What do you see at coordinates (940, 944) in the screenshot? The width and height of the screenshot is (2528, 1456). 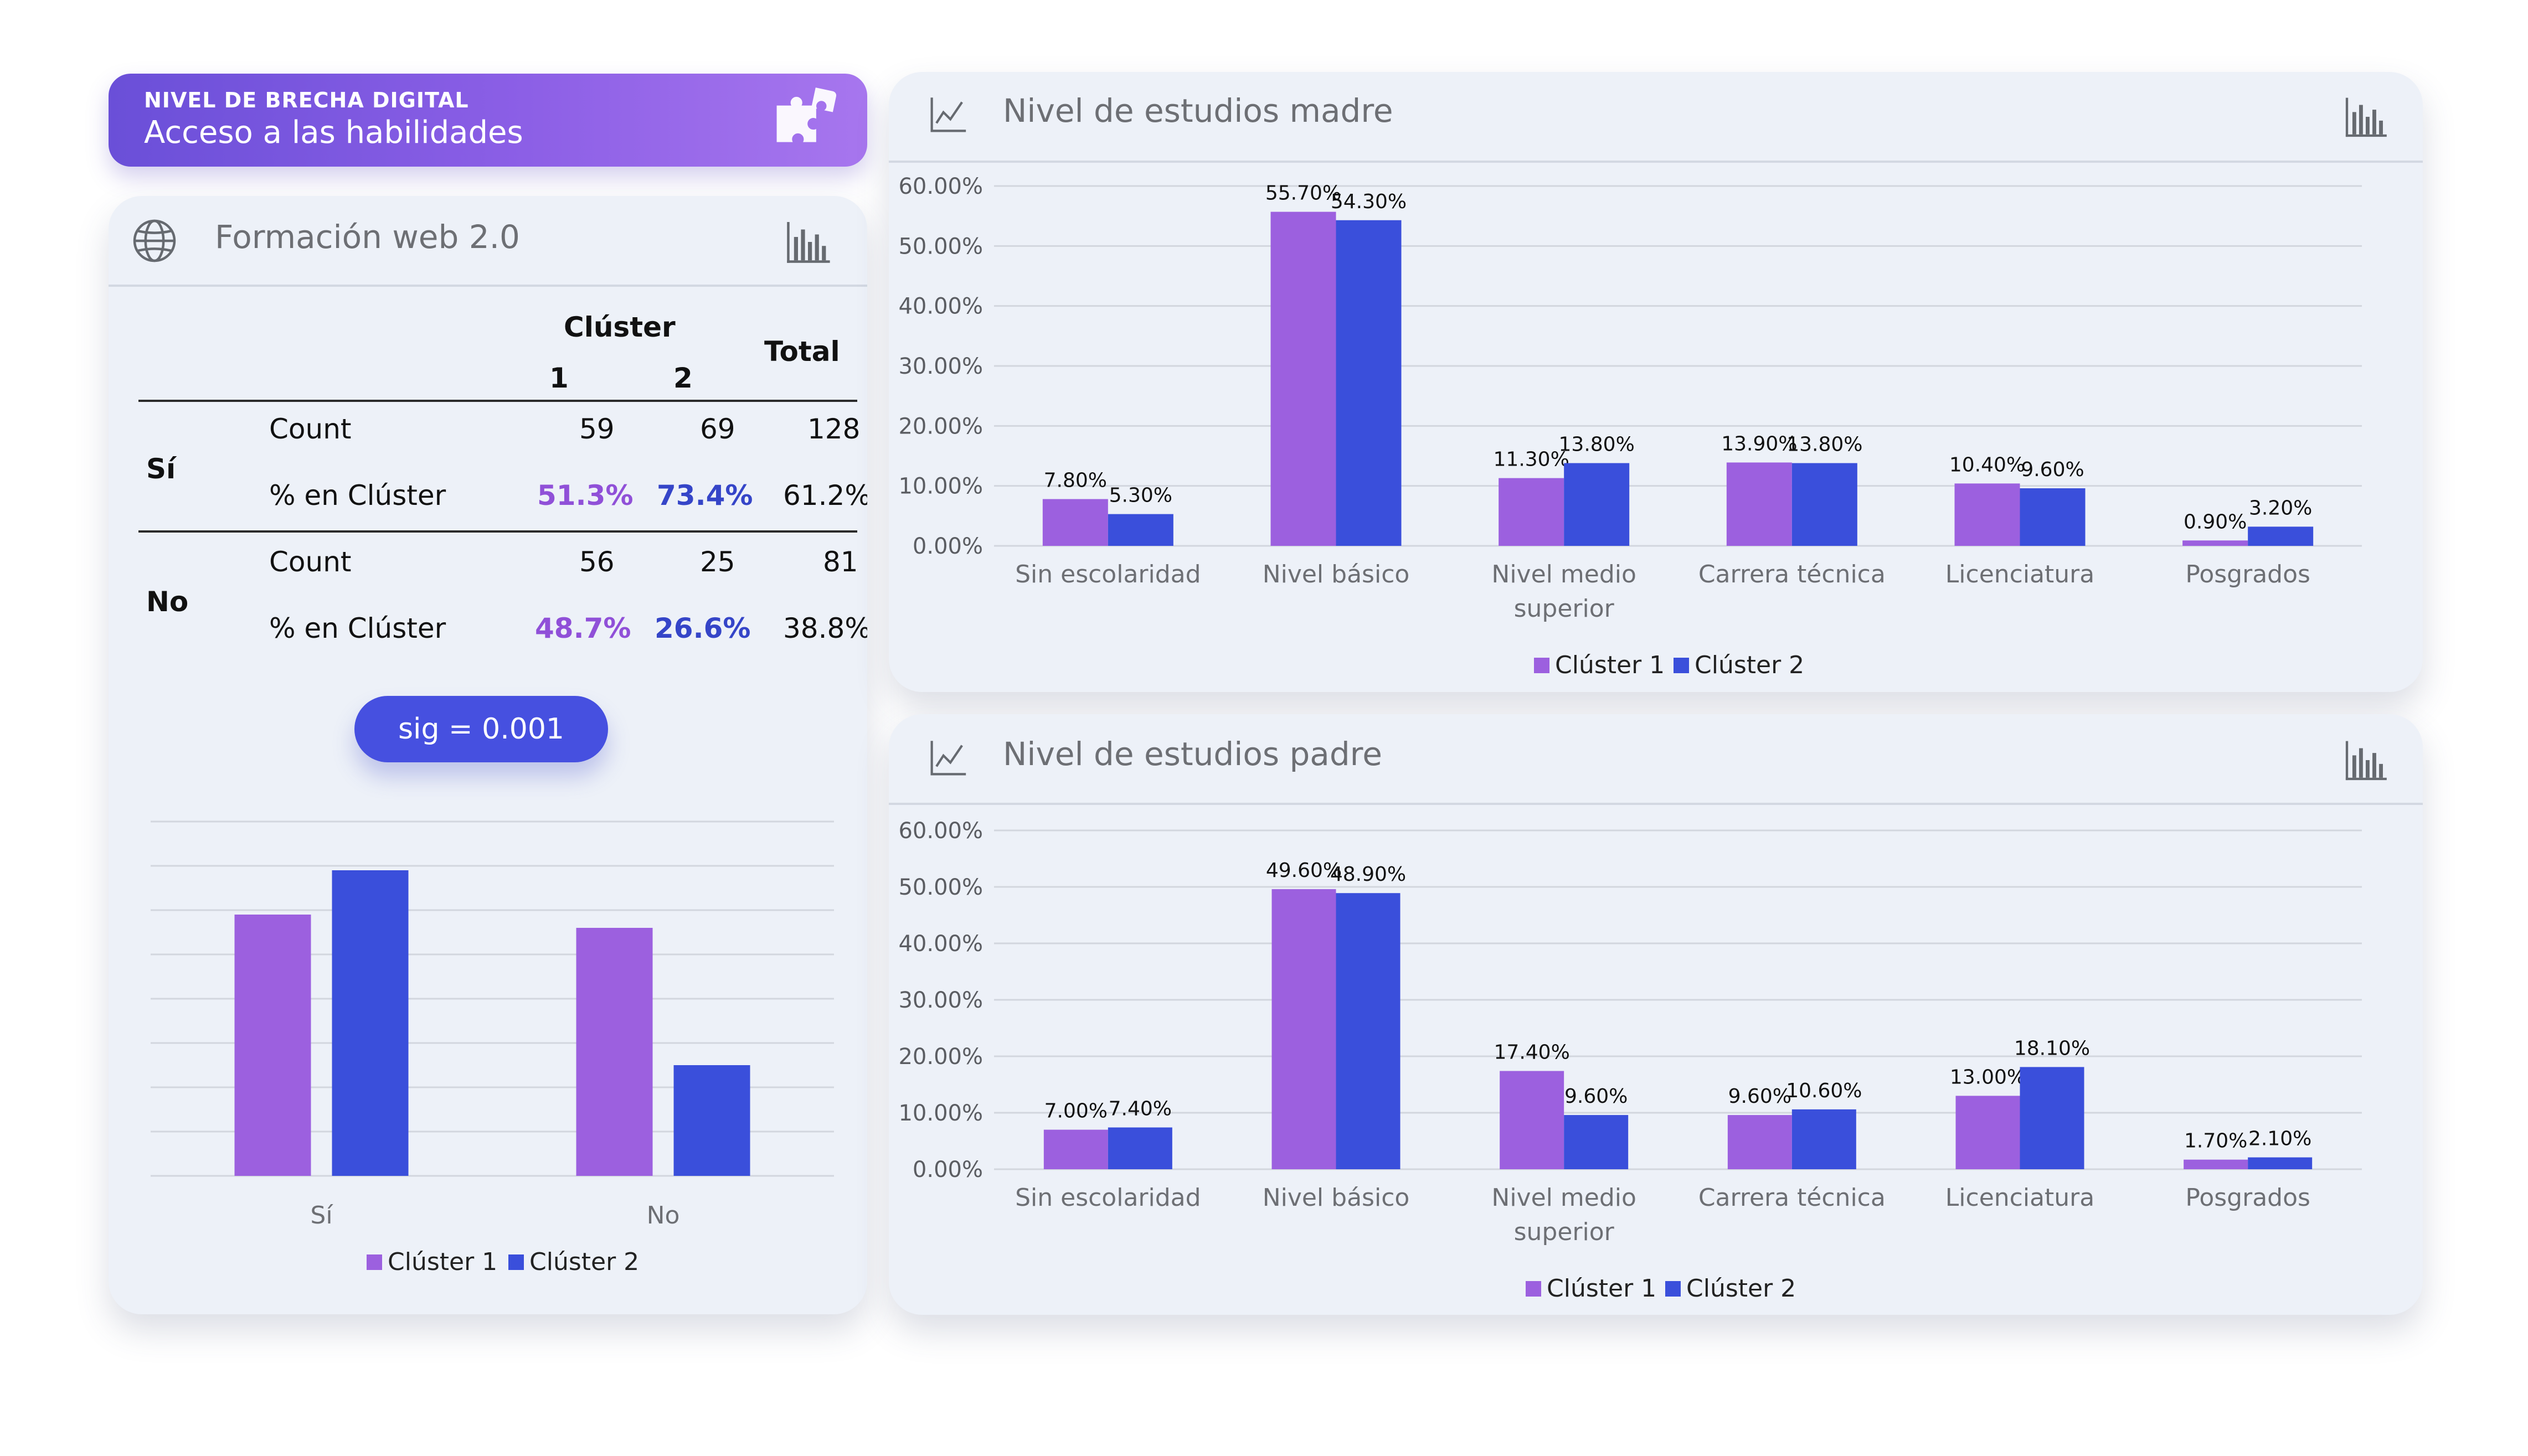 I see `y-tick-label: 40.00%` at bounding box center [940, 944].